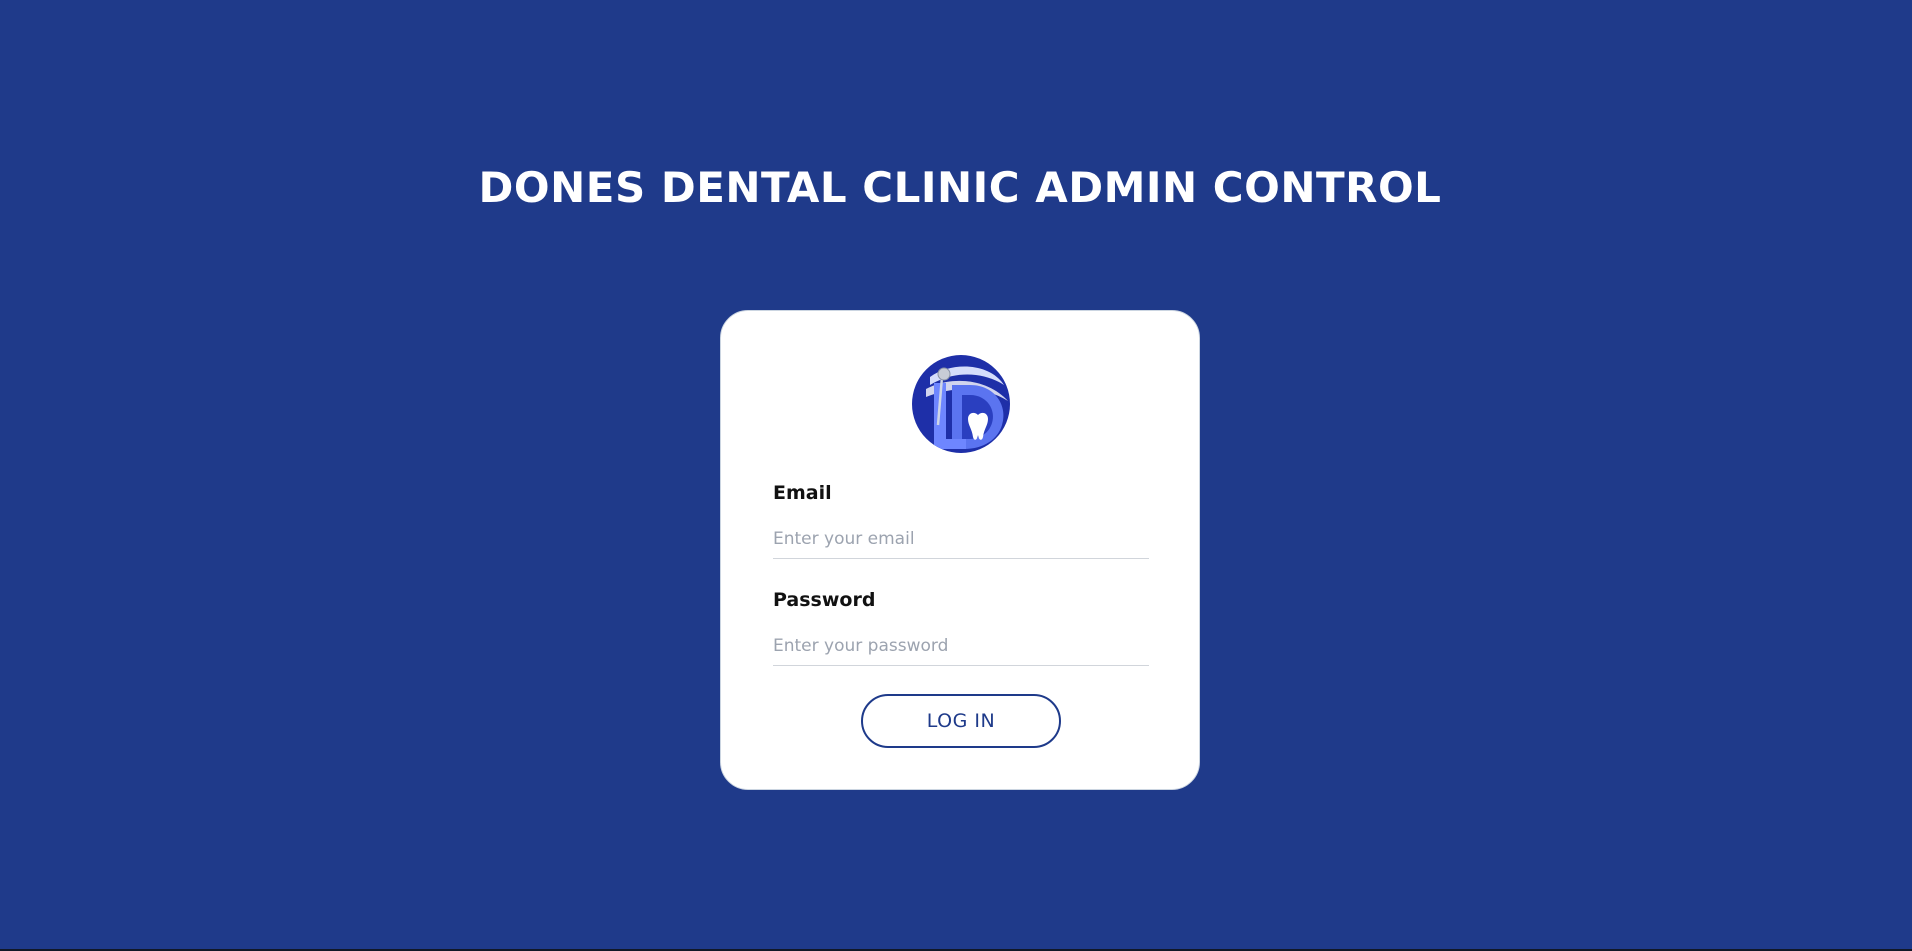  What do you see at coordinates (802, 493) in the screenshot?
I see `email-label: Email` at bounding box center [802, 493].